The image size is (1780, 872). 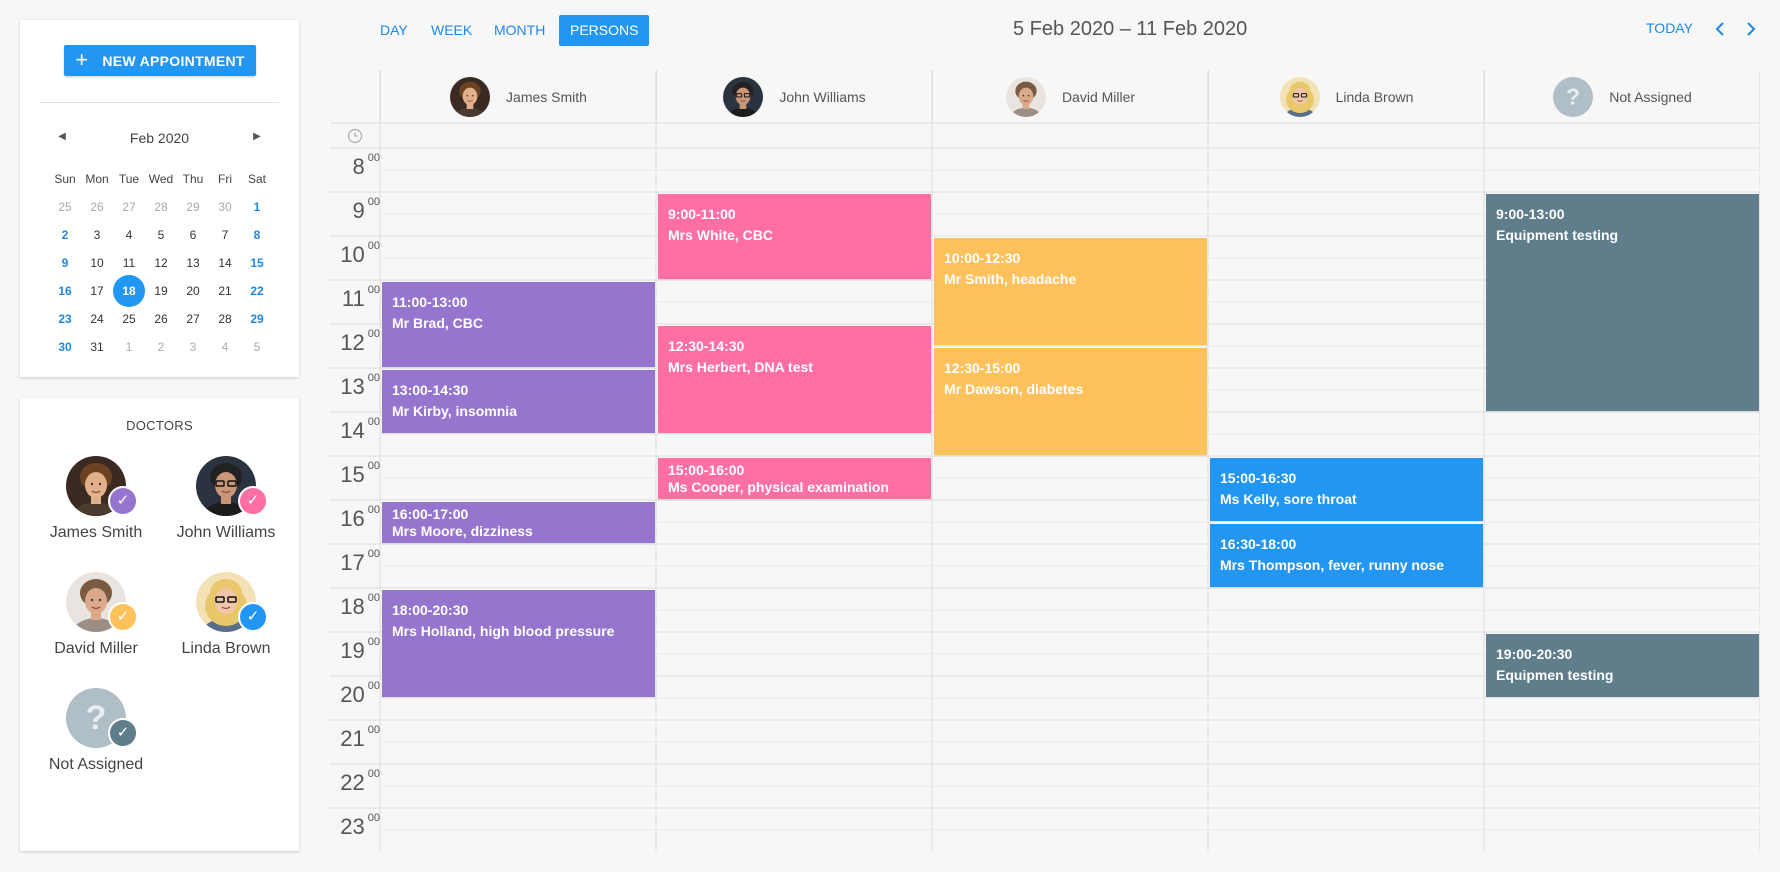 I want to click on hour-value: 14, so click(x=352, y=430).